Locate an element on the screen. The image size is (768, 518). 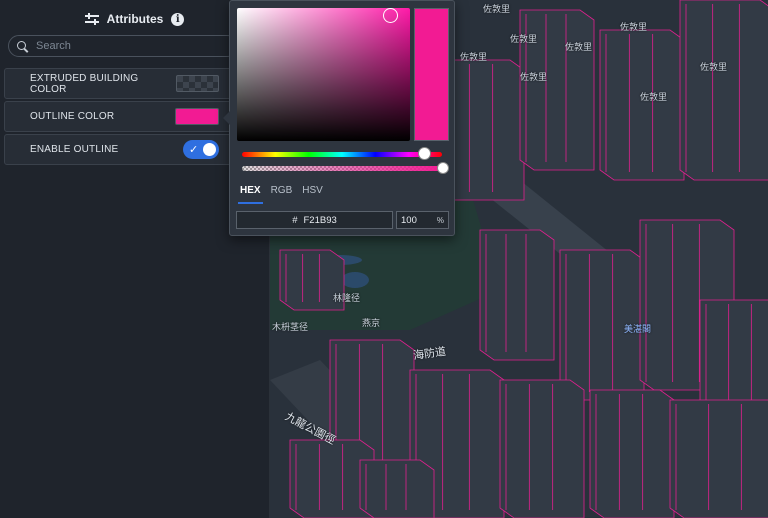
row-label: EXTRUDED BUILDING COLOR is located at coordinates (84, 83).